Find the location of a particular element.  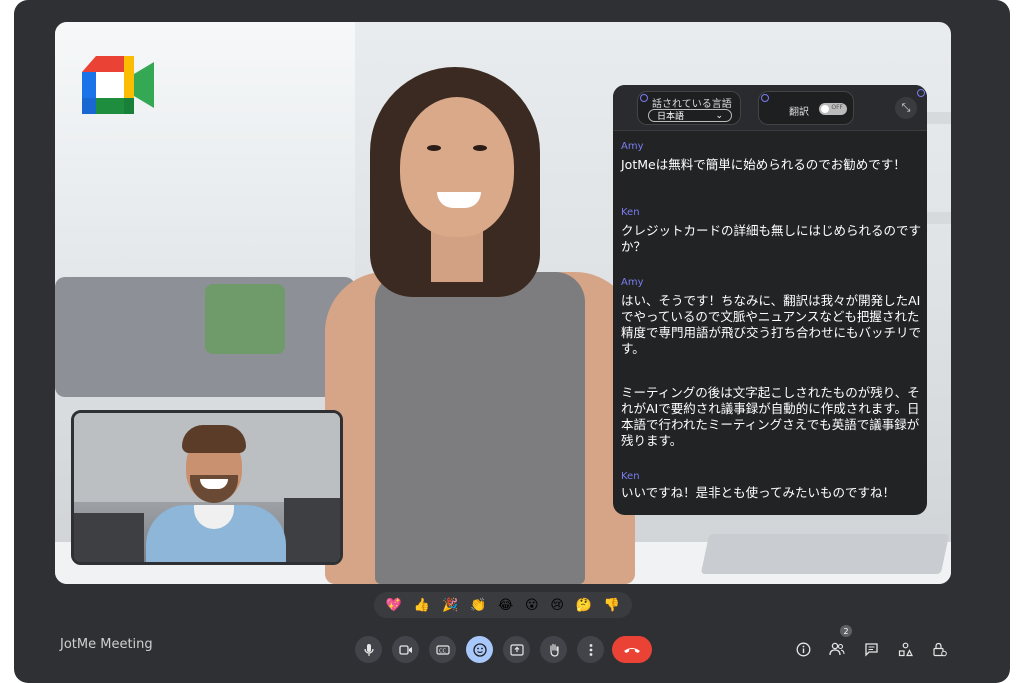

translation-label: 翻訳 is located at coordinates (799, 112).